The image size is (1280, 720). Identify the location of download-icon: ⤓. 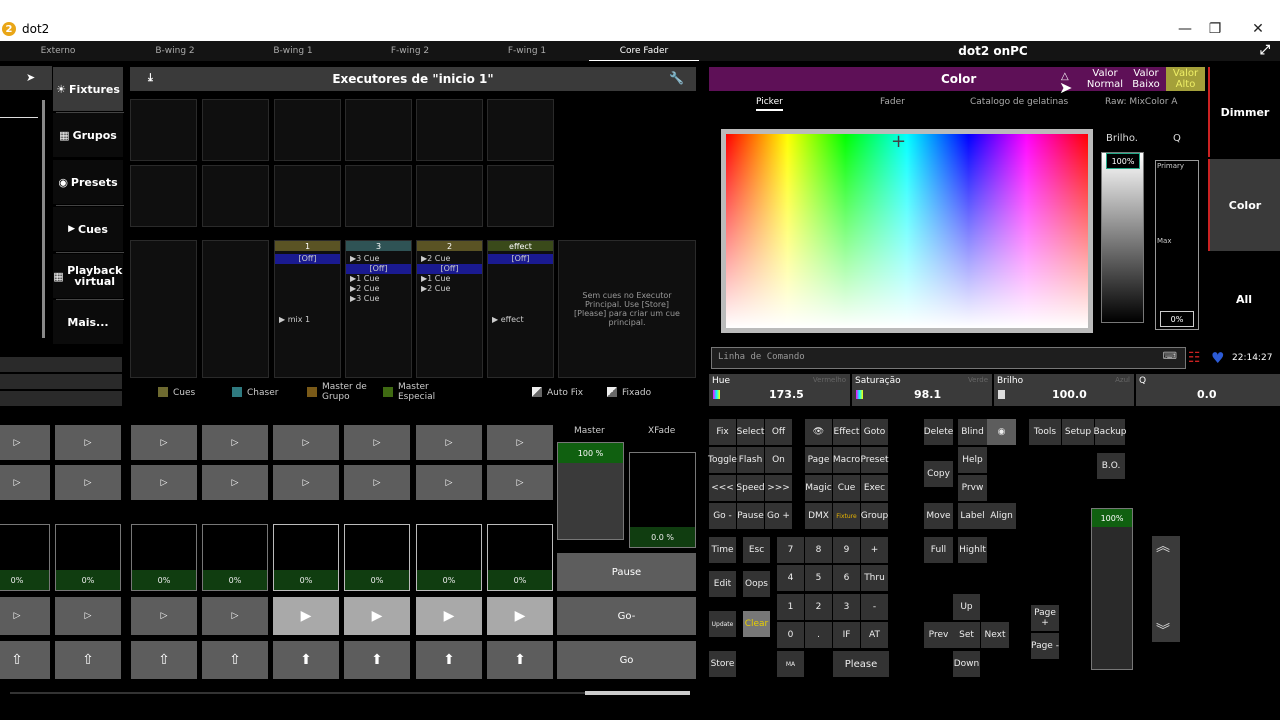
(150, 78).